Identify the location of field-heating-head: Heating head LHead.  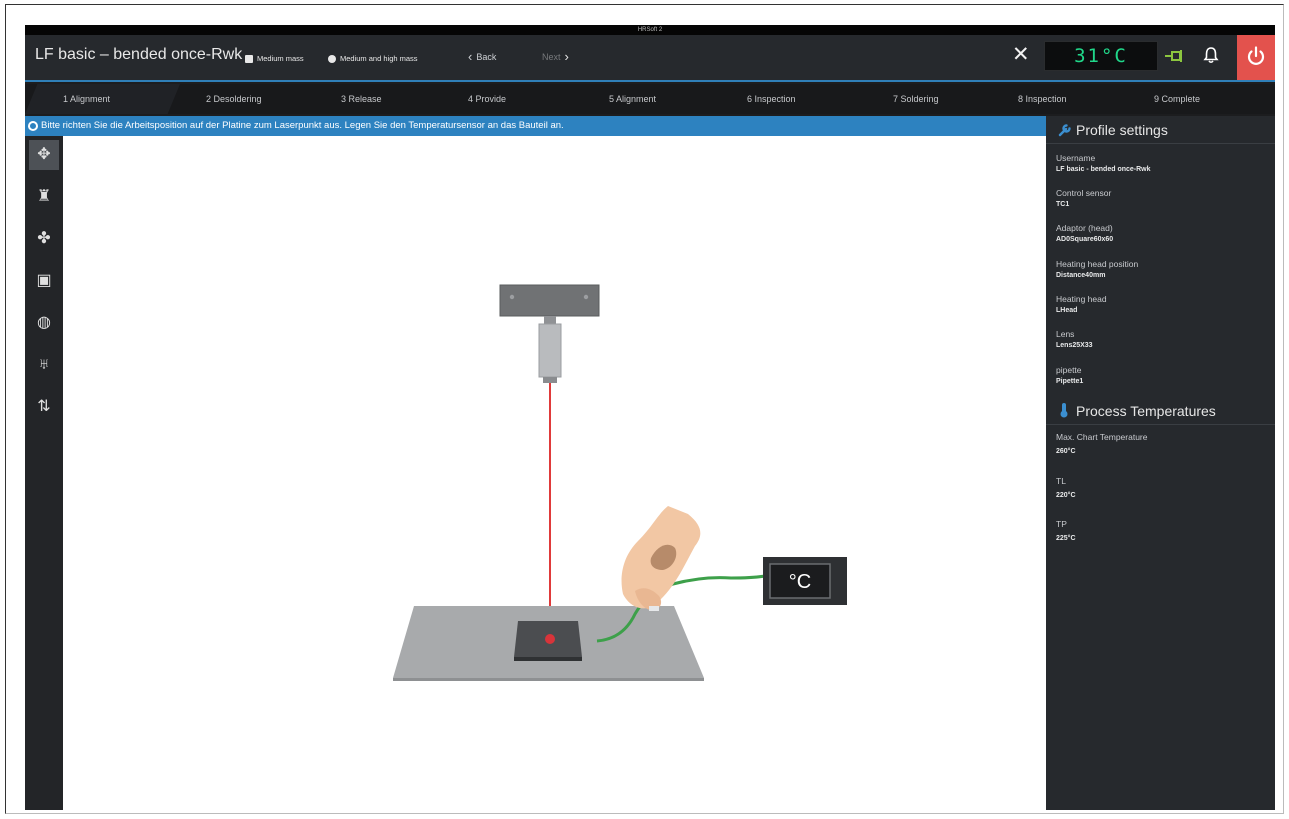
(1161, 305).